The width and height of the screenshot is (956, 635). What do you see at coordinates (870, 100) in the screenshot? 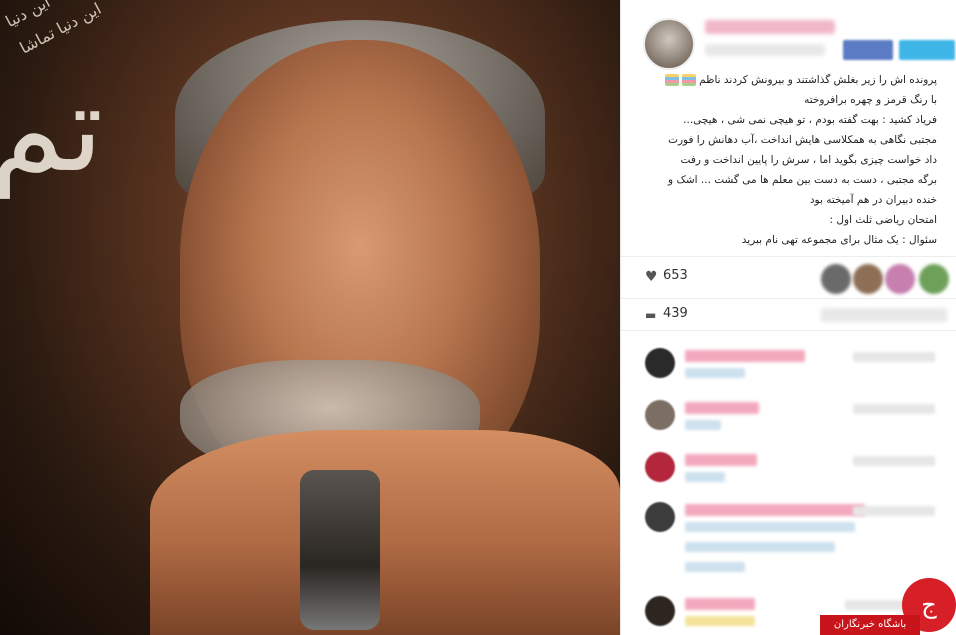
I see `caption-line: با رنگ قرمز و چهره برافروخته` at bounding box center [870, 100].